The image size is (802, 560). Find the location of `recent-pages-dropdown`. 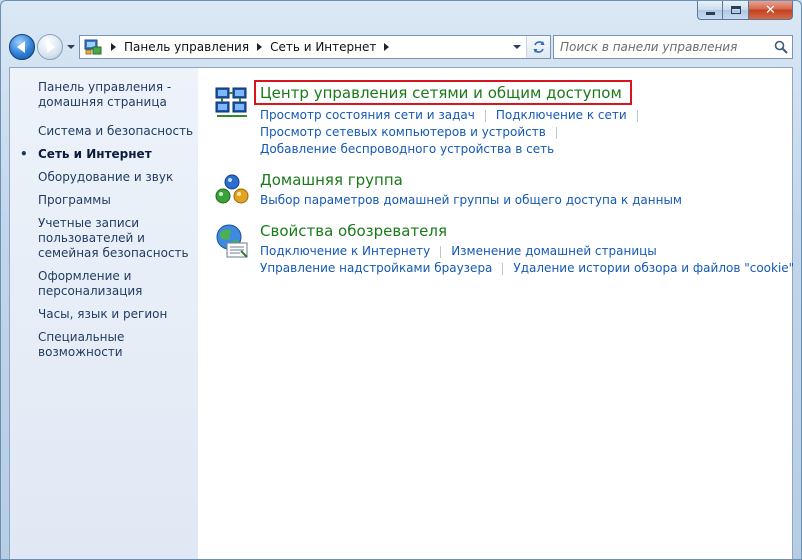

recent-pages-dropdown is located at coordinates (71, 47).